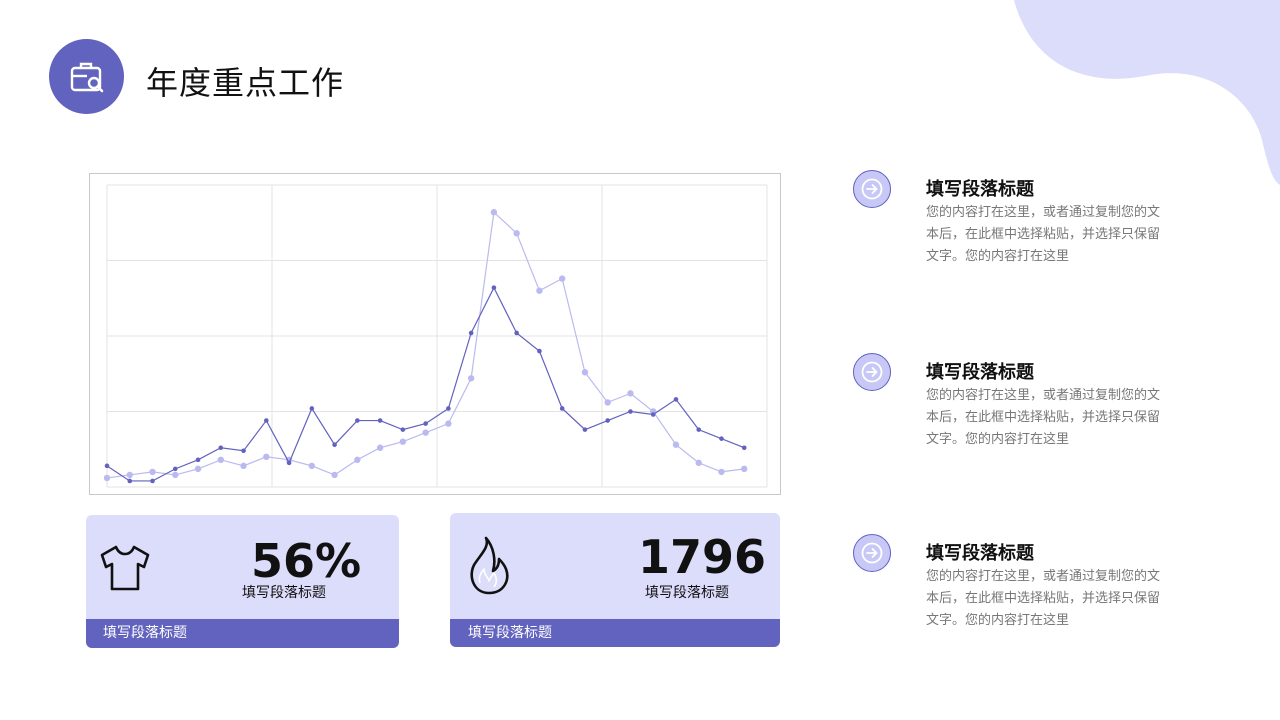 This screenshot has height=720, width=1280. What do you see at coordinates (615, 580) in the screenshot?
I see `stat-card-flame: 1796 填写段落标题 填写段落标题` at bounding box center [615, 580].